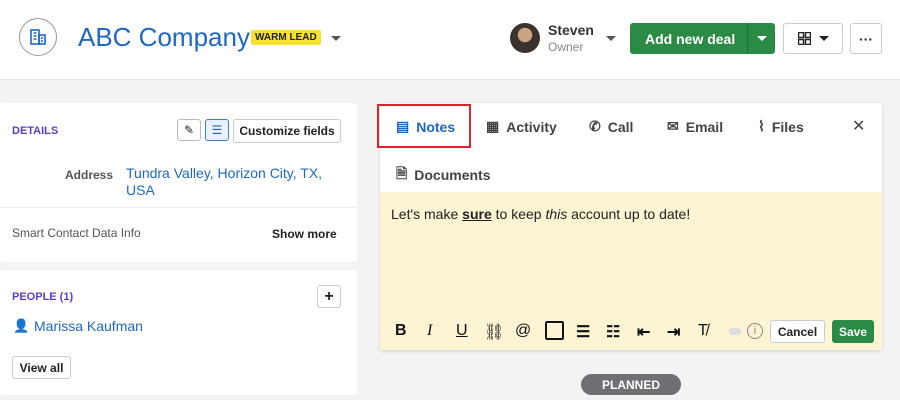 Image resolution: width=900 pixels, height=400 pixels. I want to click on address-value: Tundra Valley, Horizon City, TX, USA, so click(231, 182).